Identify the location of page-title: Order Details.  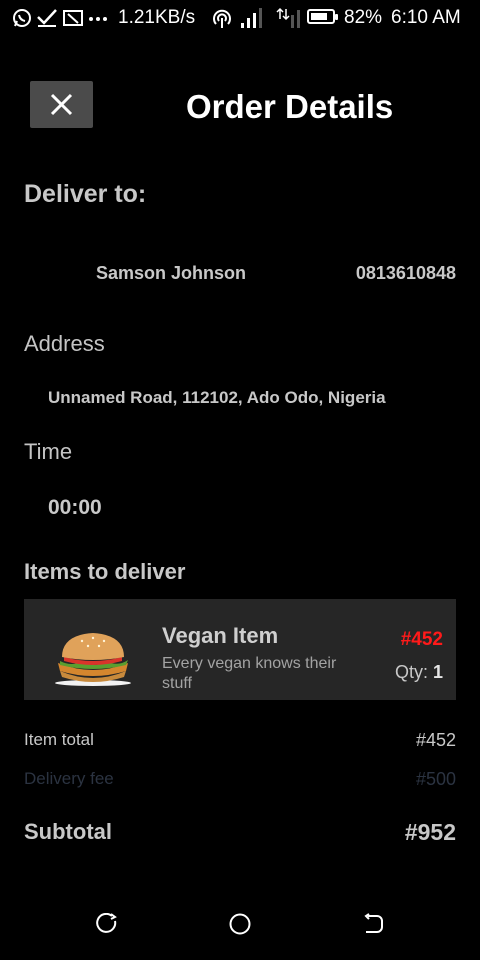
(290, 106).